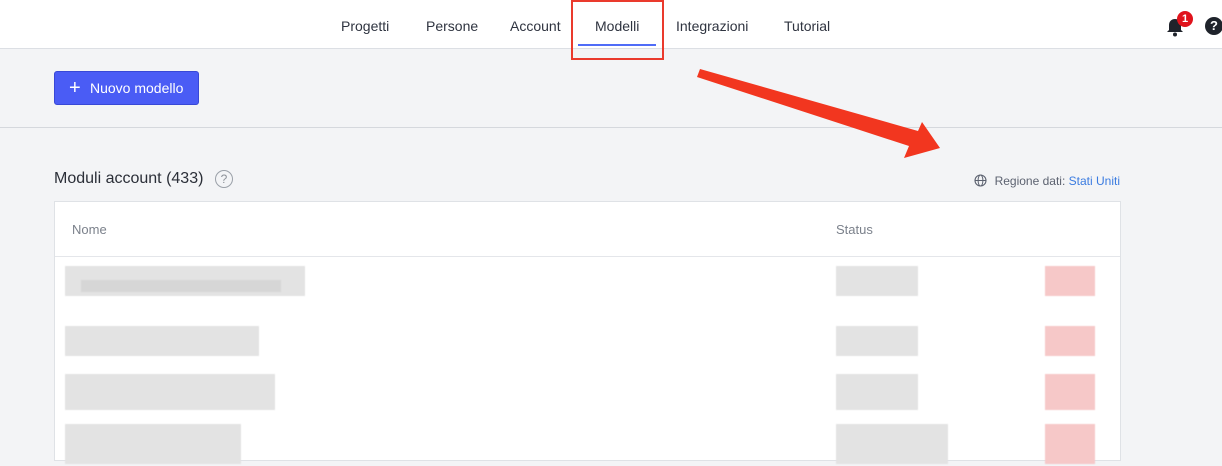 Image resolution: width=1222 pixels, height=466 pixels. Describe the element at coordinates (75, 88) in the screenshot. I see `plus-icon: +` at that location.